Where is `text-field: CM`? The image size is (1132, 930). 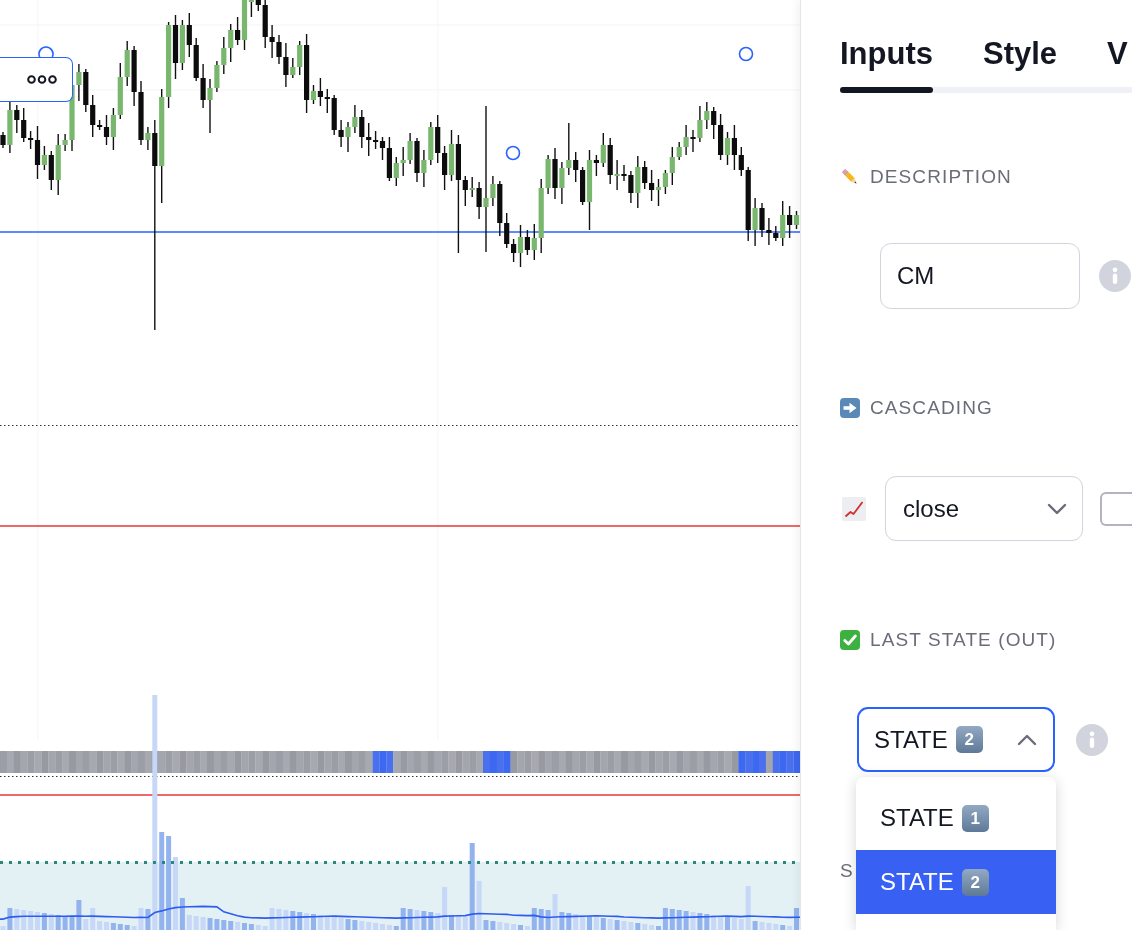 text-field: CM is located at coordinates (980, 276).